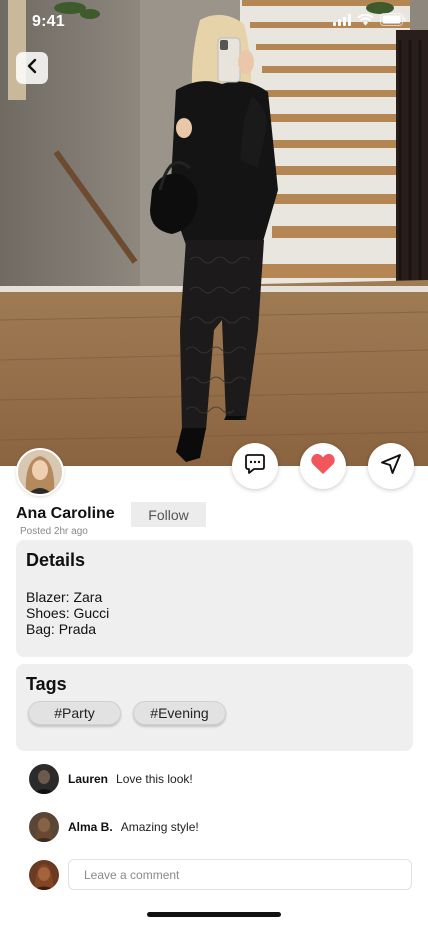 The image size is (428, 926). I want to click on tag-chip-evening: #Evening, so click(179, 713).